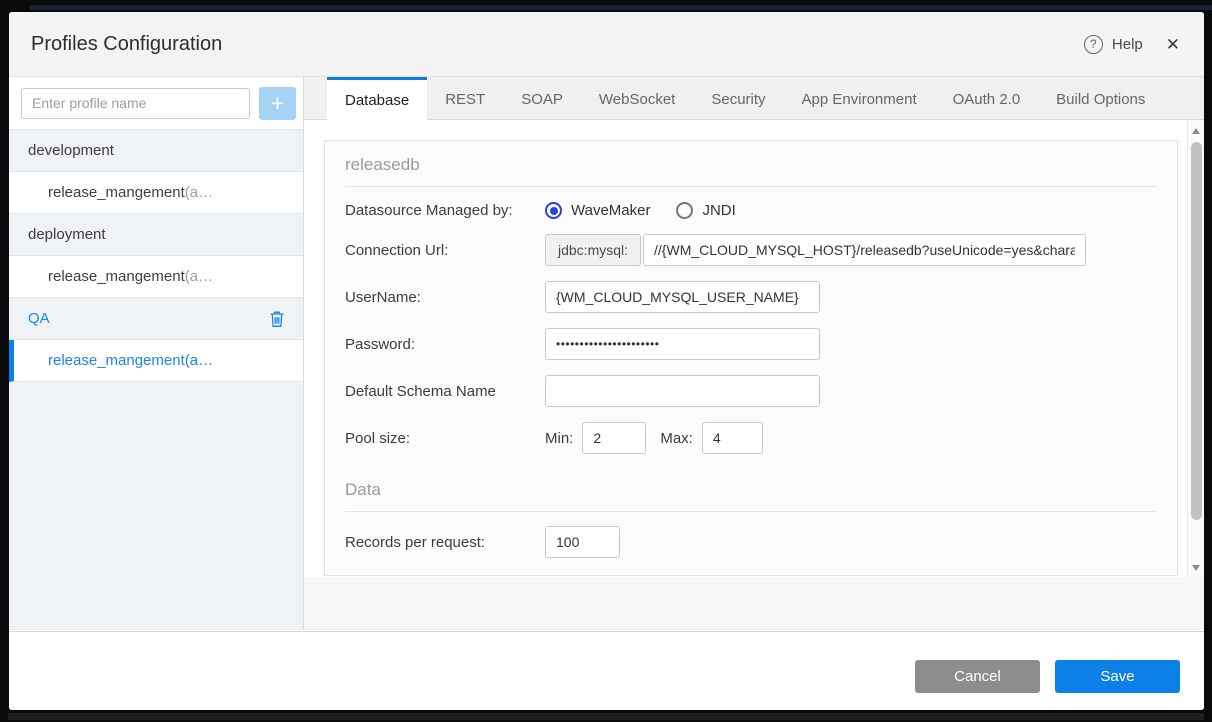  Describe the element at coordinates (542, 98) in the screenshot. I see `tab-soap: SOAP` at that location.